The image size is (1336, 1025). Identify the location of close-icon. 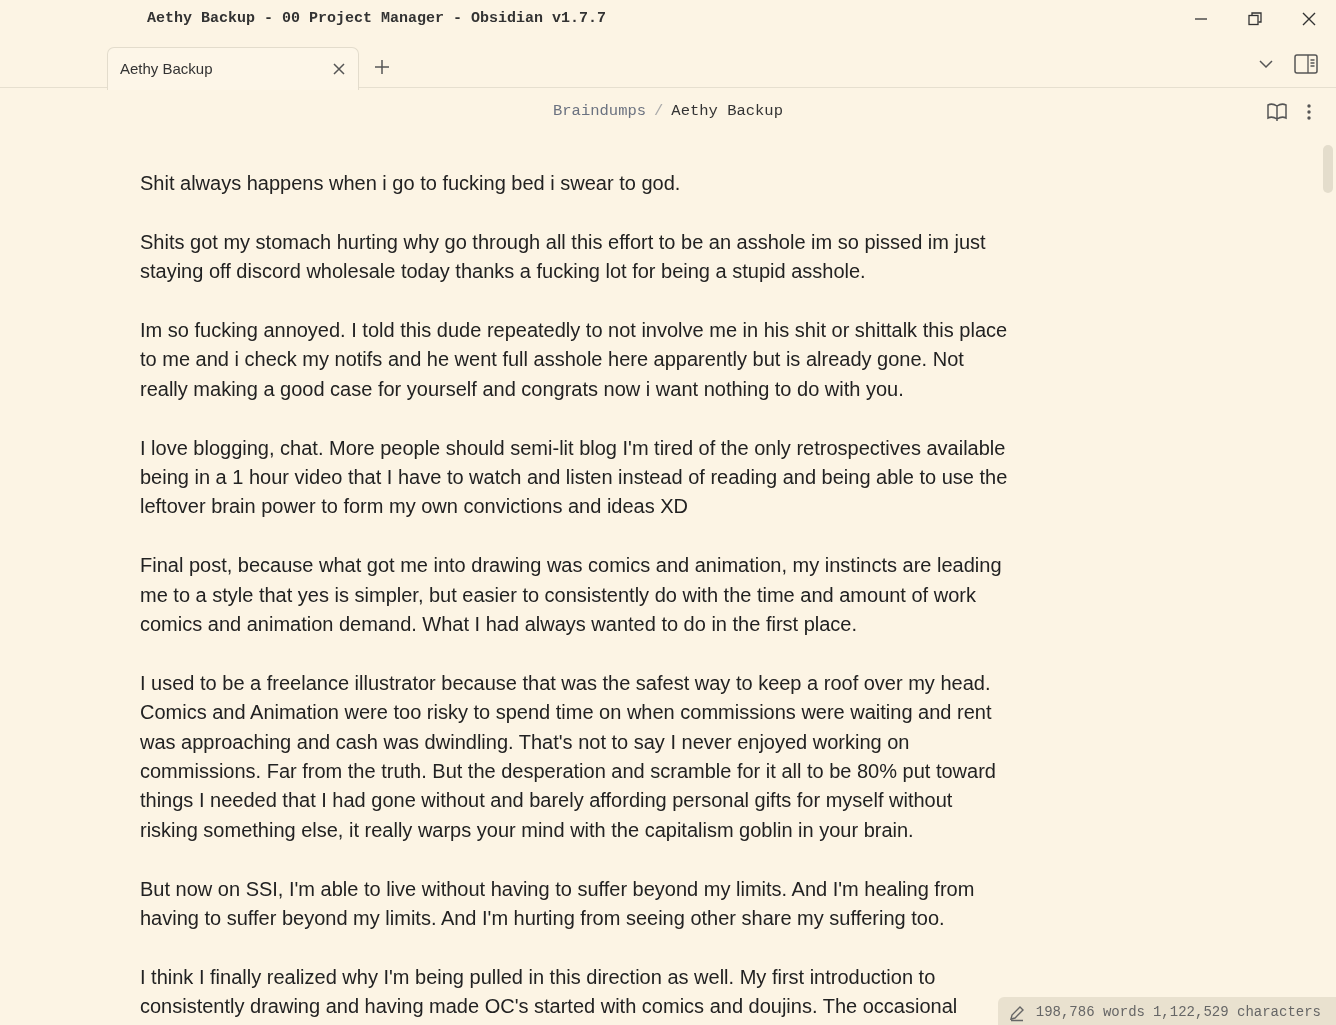
(1309, 19).